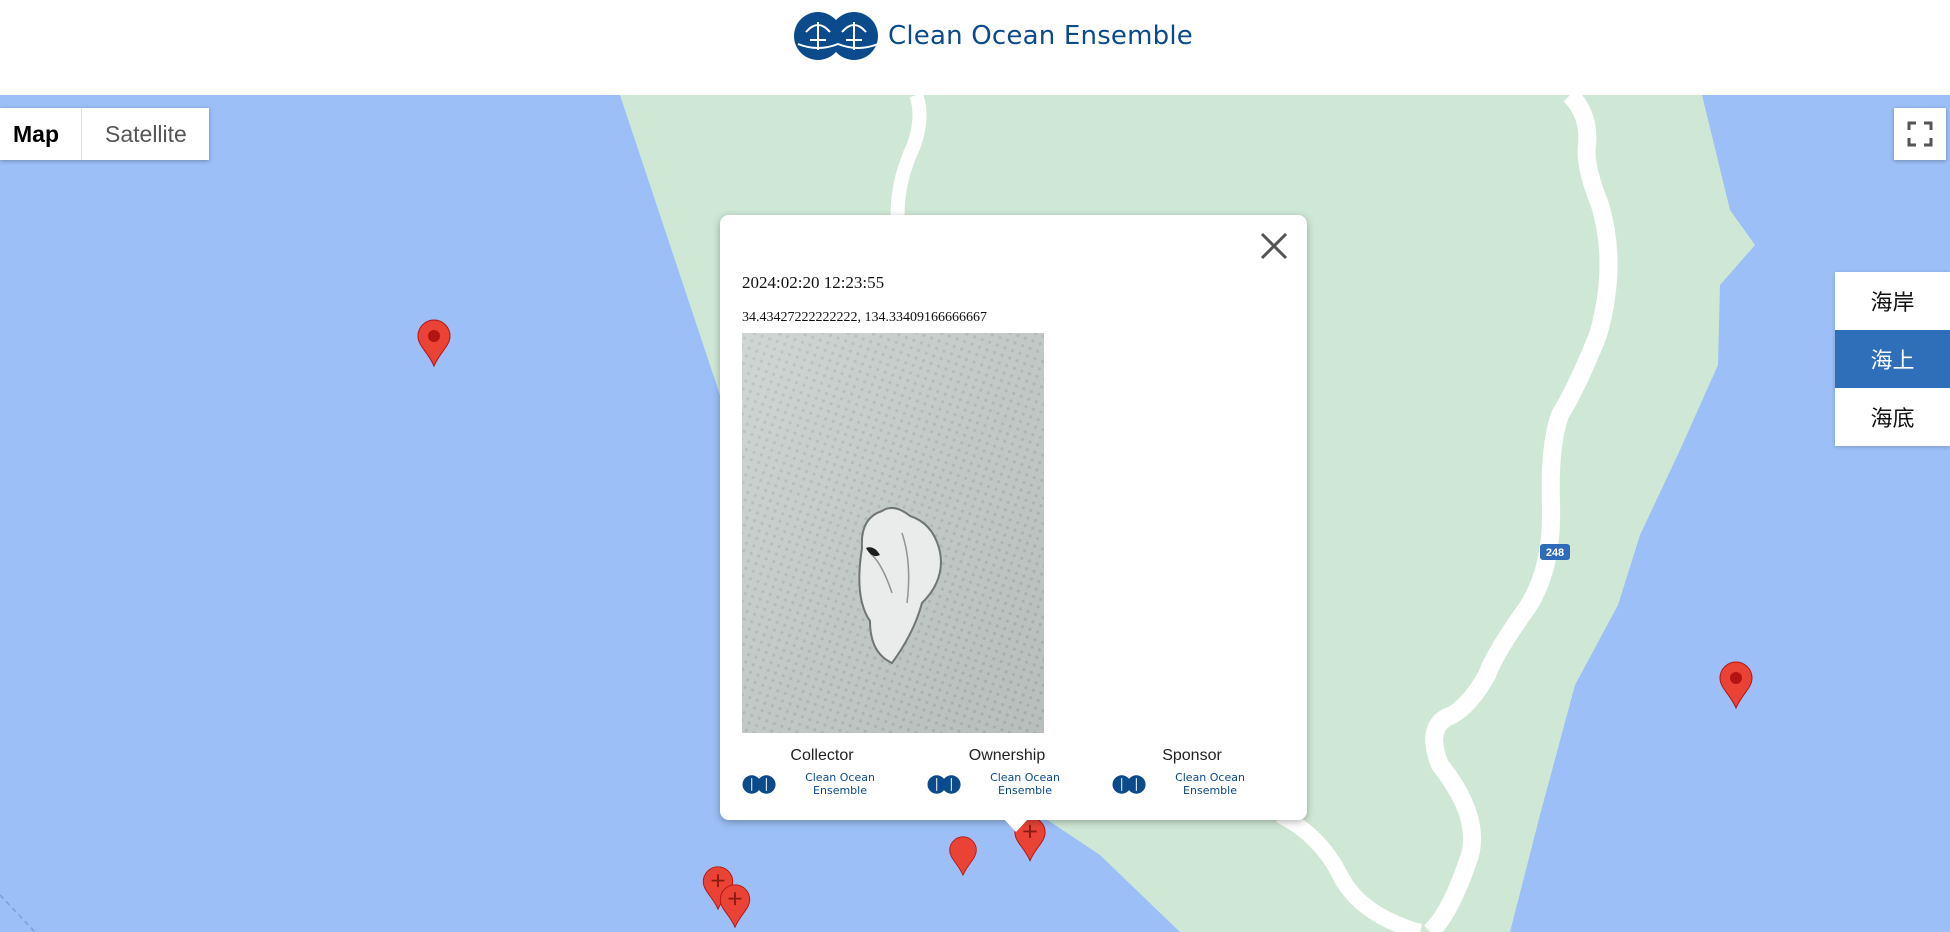  What do you see at coordinates (18, 913) in the screenshot?
I see `ferry-route` at bounding box center [18, 913].